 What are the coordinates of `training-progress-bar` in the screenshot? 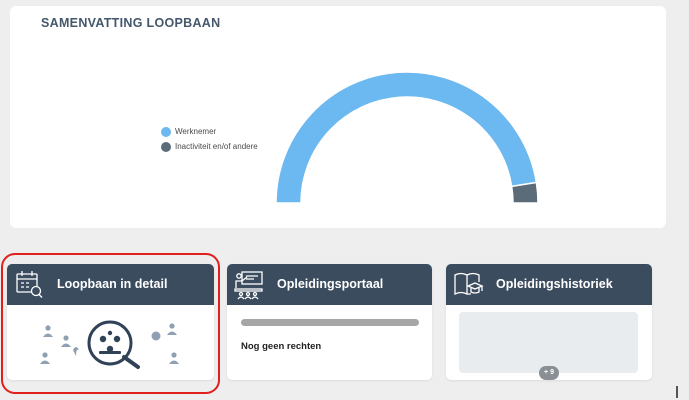 It's located at (330, 322).